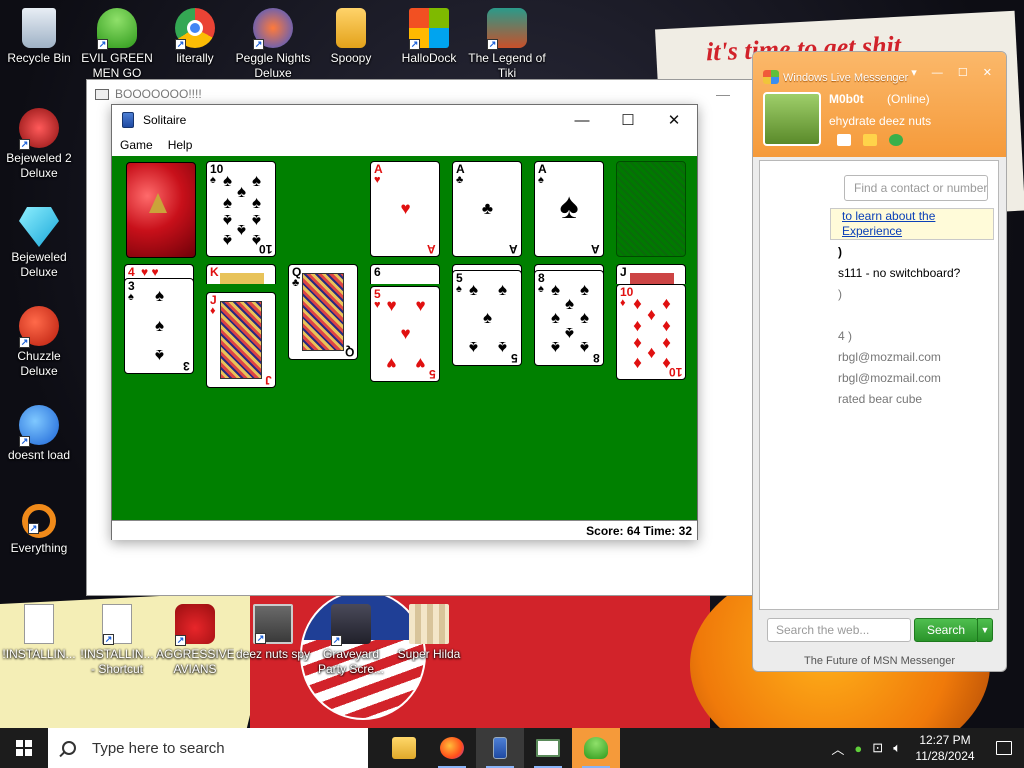  Describe the element at coordinates (24, 748) in the screenshot. I see `start-button` at that location.